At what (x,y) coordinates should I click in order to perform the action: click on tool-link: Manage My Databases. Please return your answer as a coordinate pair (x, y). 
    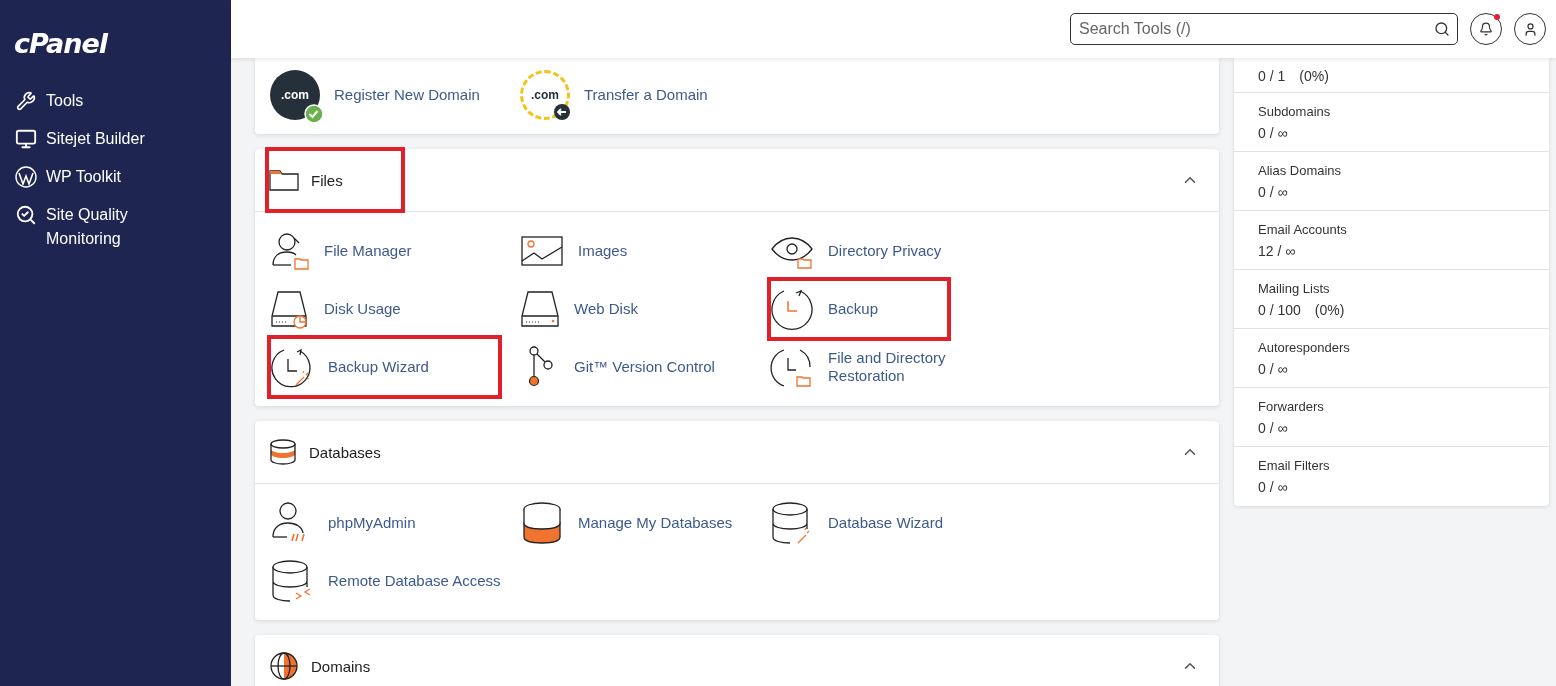
    Looking at the image, I should click on (631, 523).